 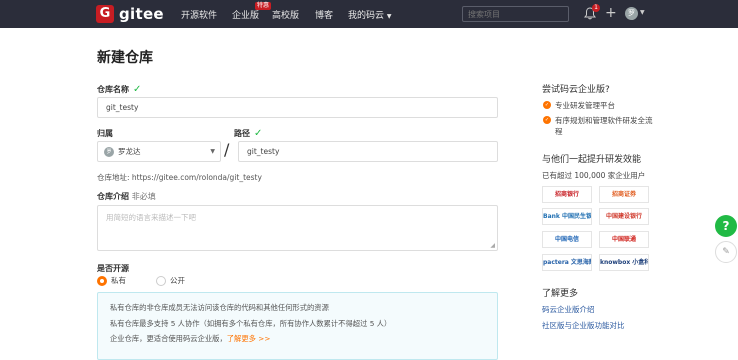 I want to click on path-input: git_testy, so click(x=368, y=151).